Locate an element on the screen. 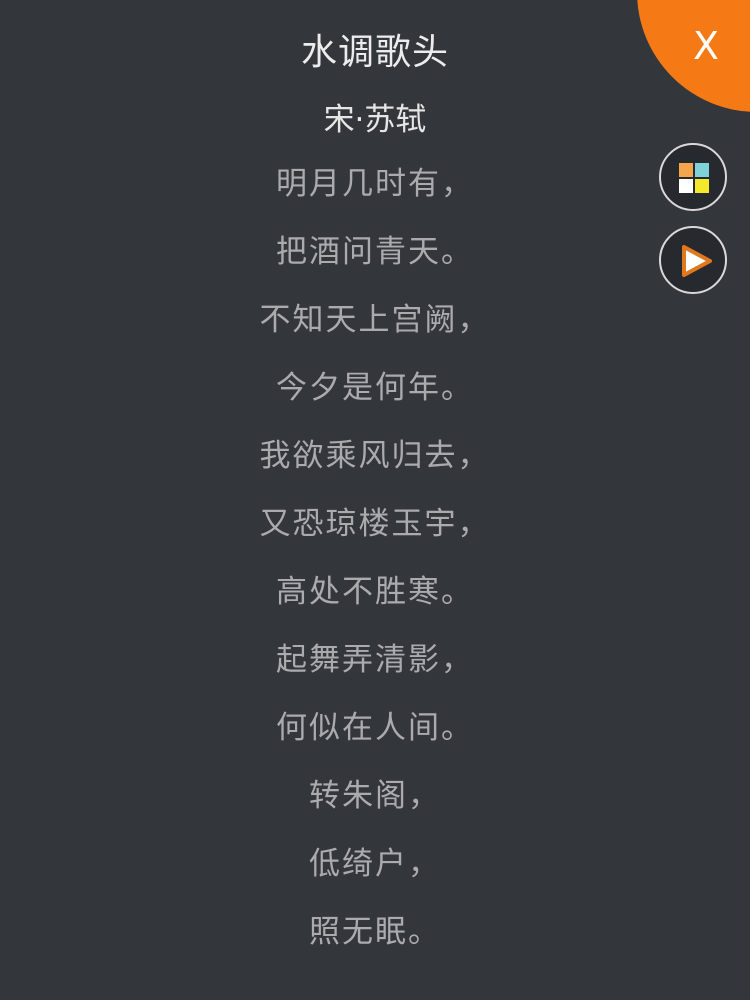 The height and width of the screenshot is (1000, 750). poem-line: 照无眠。 is located at coordinates (375, 932).